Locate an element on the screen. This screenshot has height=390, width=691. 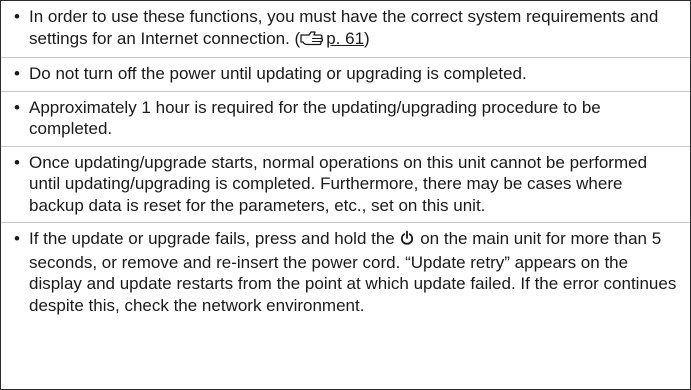
page-reference-link: p. 61 is located at coordinates (332, 38).